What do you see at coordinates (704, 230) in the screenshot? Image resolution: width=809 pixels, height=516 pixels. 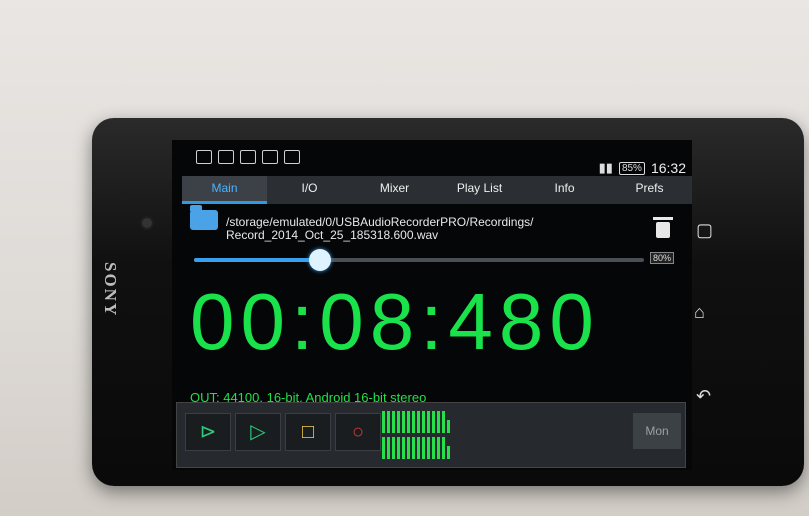 I see `recent-apps-icon: ▢` at bounding box center [704, 230].